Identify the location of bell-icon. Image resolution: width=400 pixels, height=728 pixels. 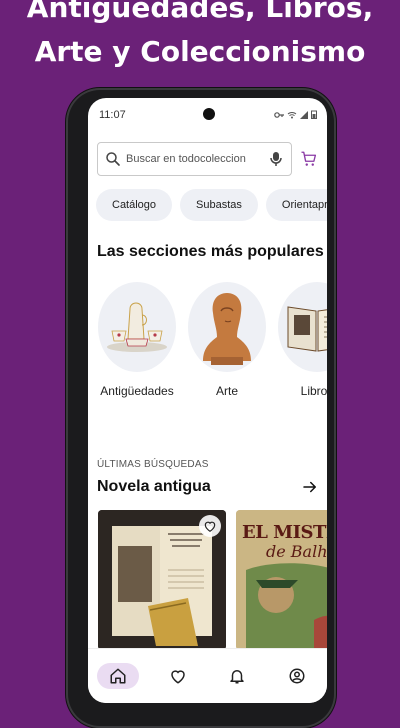
(237, 677).